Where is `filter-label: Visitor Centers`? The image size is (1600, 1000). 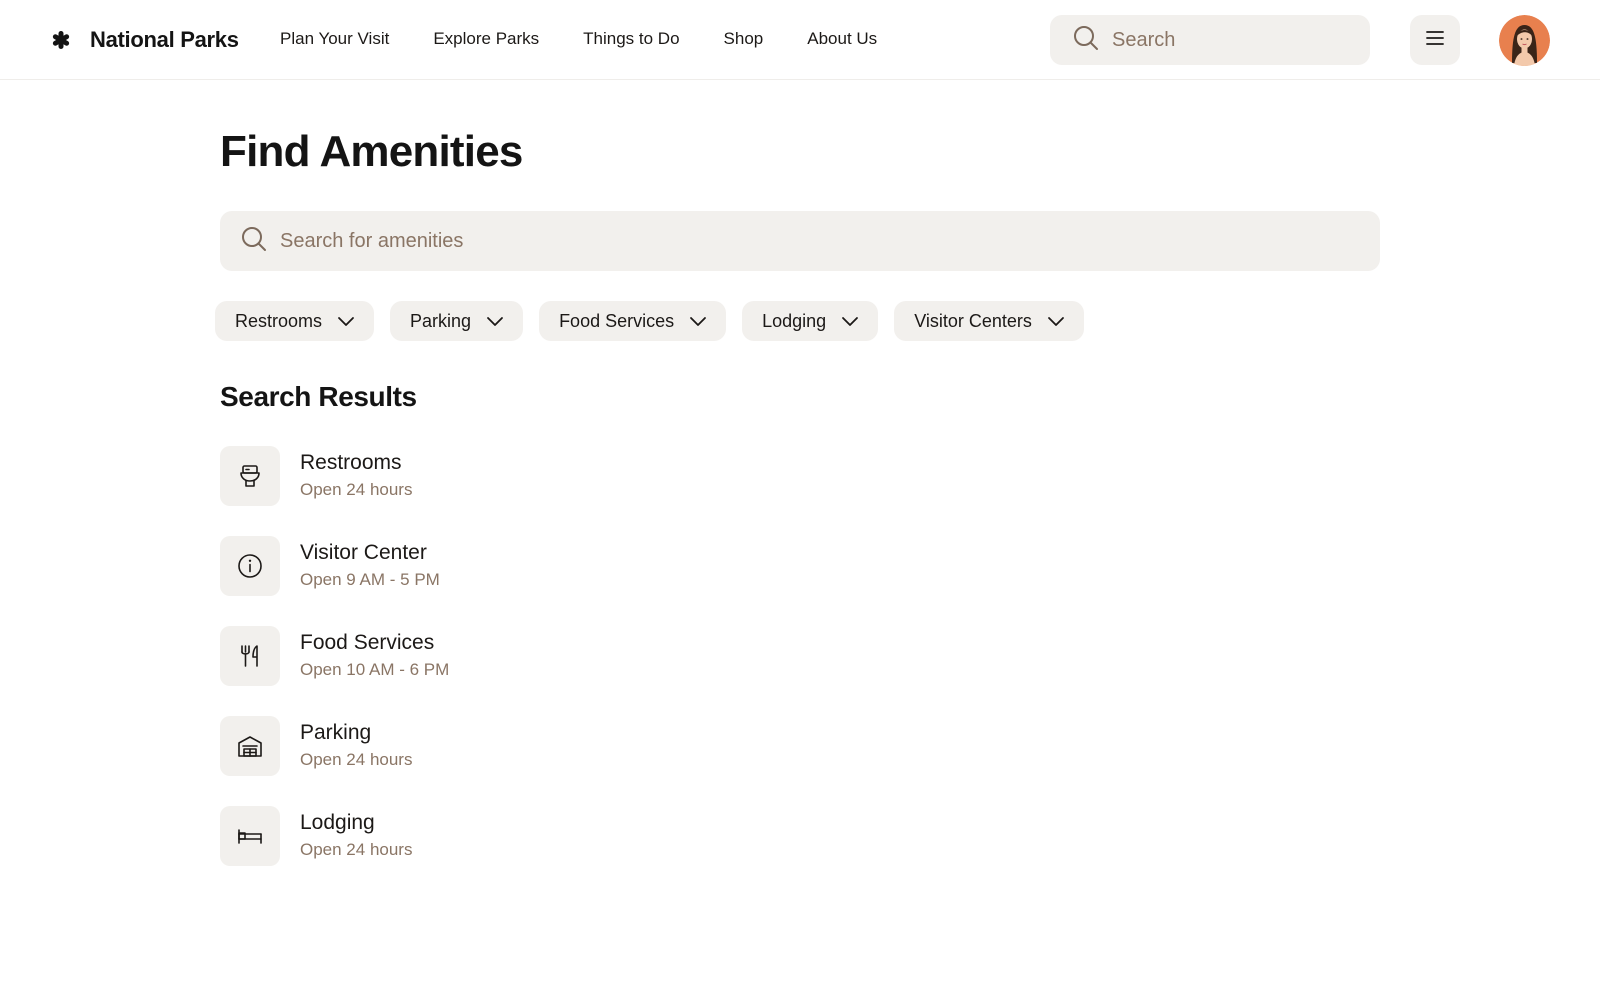 filter-label: Visitor Centers is located at coordinates (973, 320).